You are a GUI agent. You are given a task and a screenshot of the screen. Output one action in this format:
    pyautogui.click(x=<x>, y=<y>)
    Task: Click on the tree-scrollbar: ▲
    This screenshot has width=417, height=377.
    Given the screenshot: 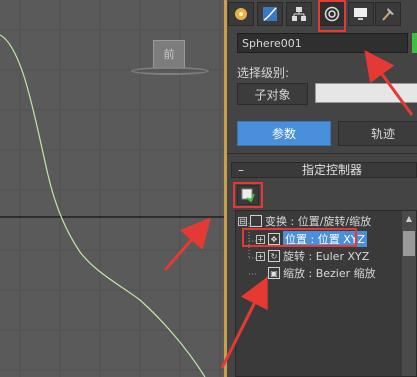 What is the action you would take?
    pyautogui.click(x=409, y=293)
    